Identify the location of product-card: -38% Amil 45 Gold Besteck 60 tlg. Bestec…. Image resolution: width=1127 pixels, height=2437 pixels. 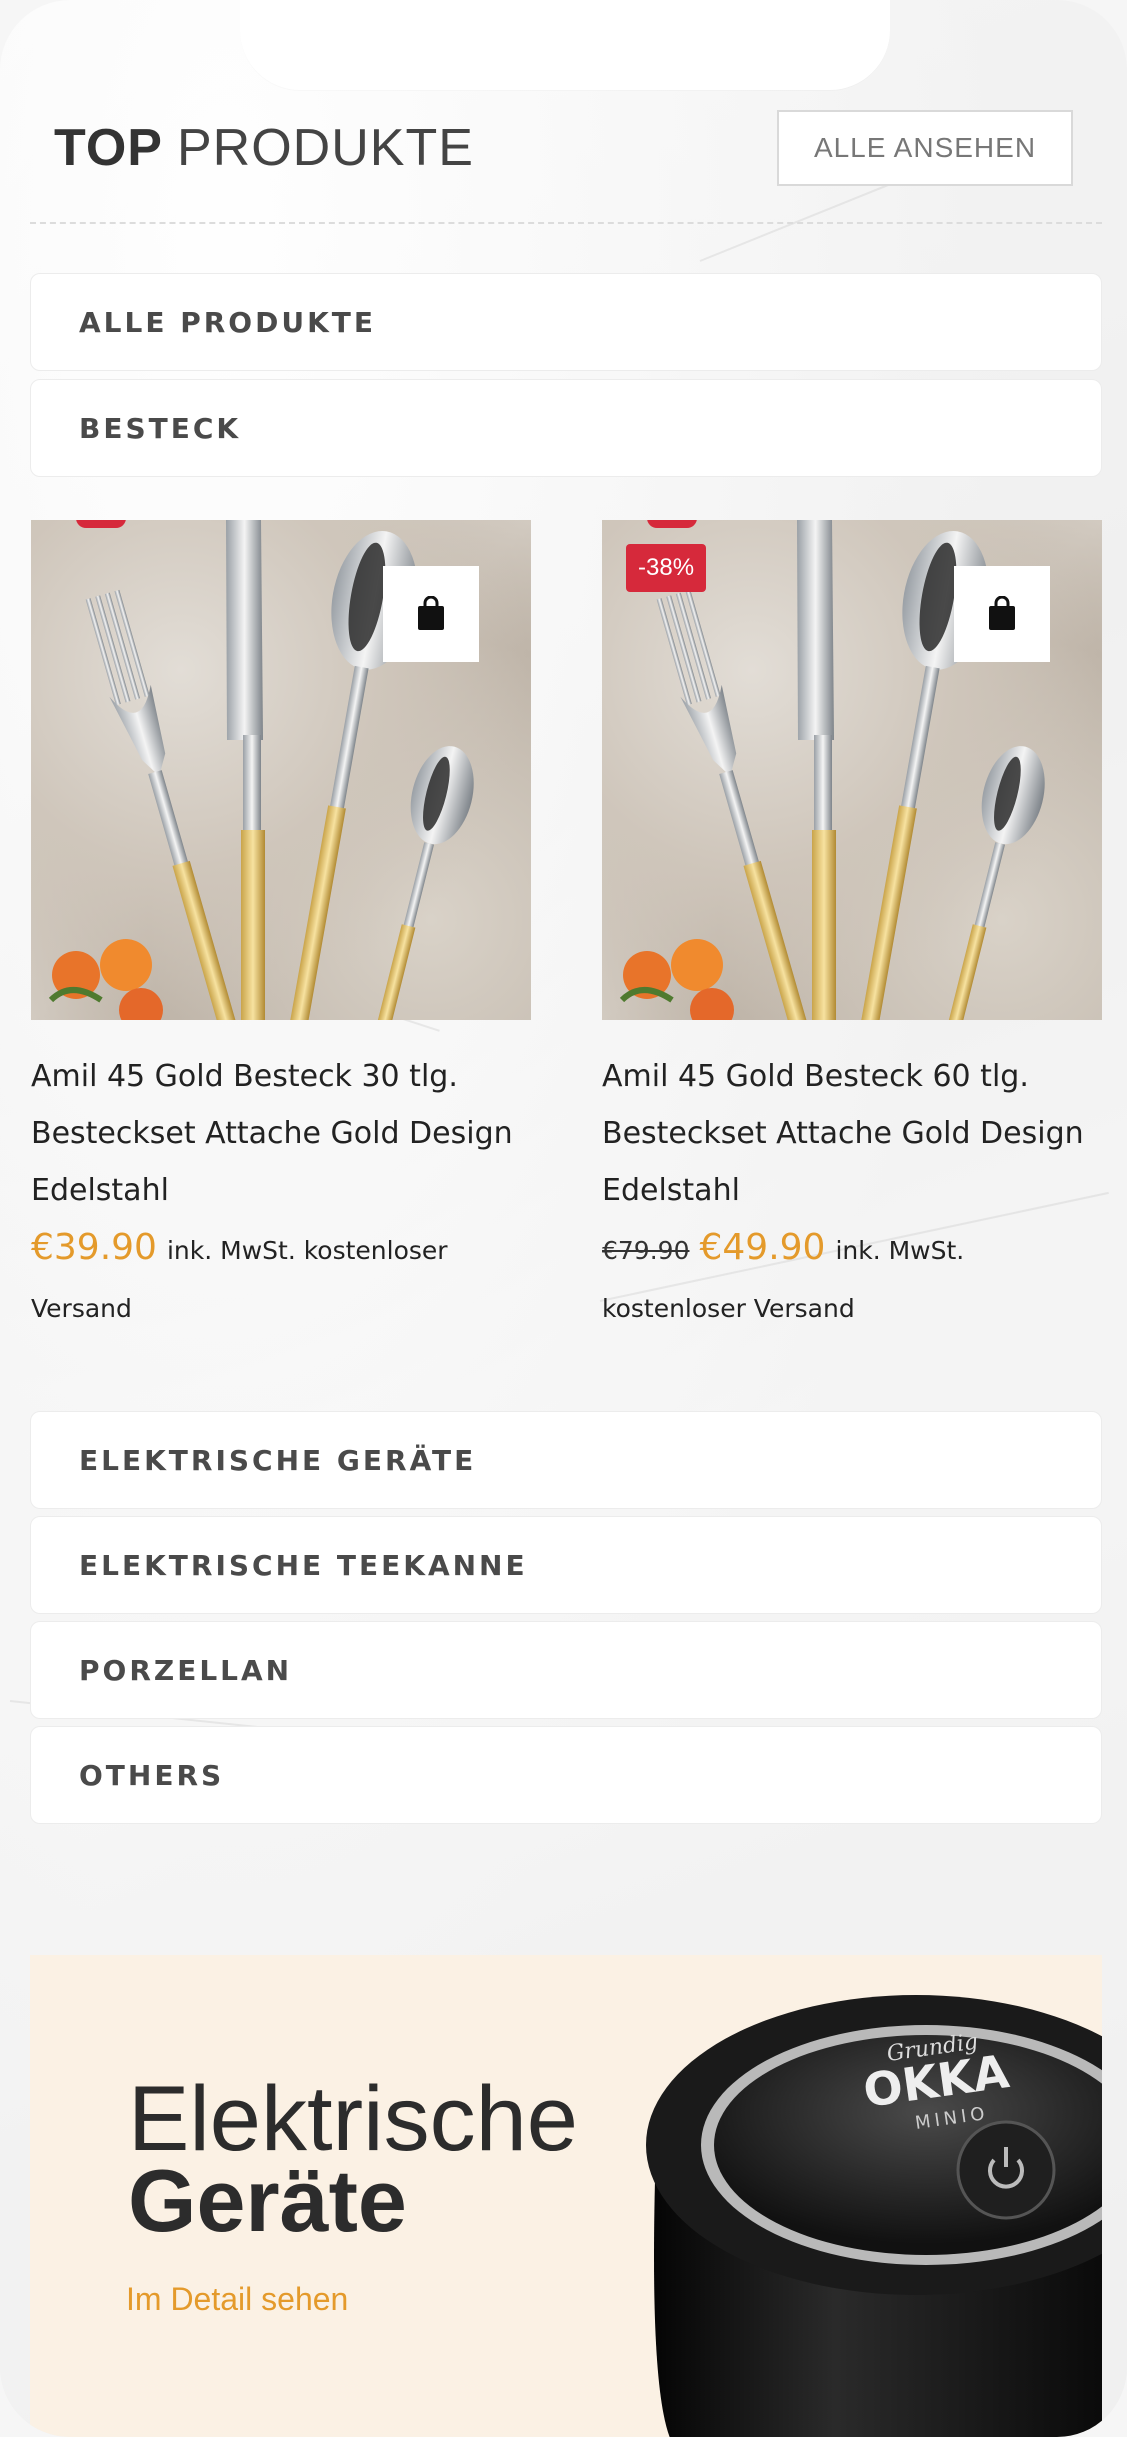
(852, 929).